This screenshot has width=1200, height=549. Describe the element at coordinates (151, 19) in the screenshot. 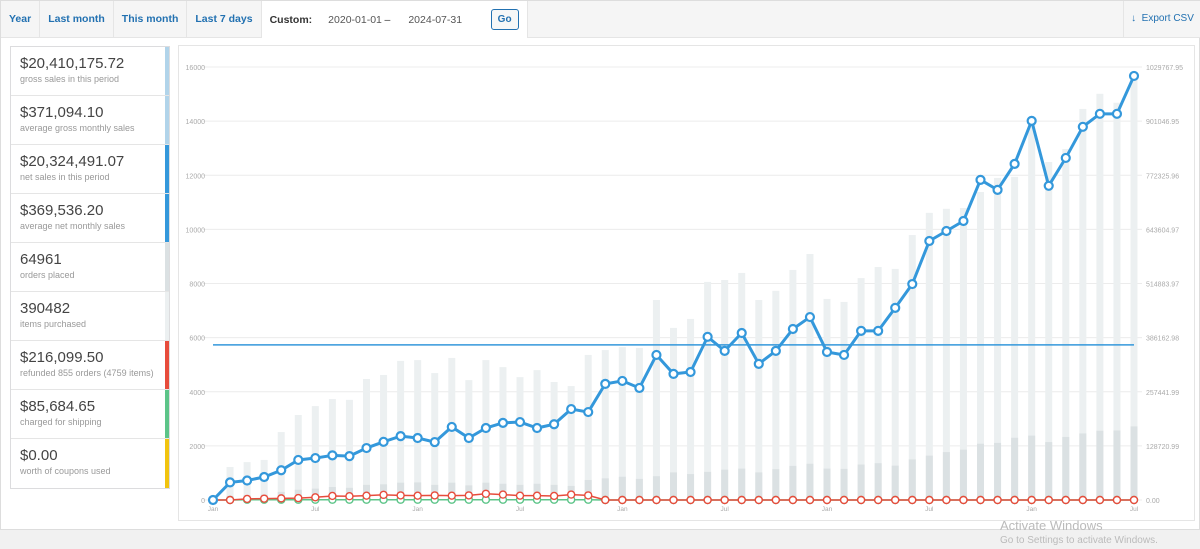

I see `tab-this-month: This month` at that location.